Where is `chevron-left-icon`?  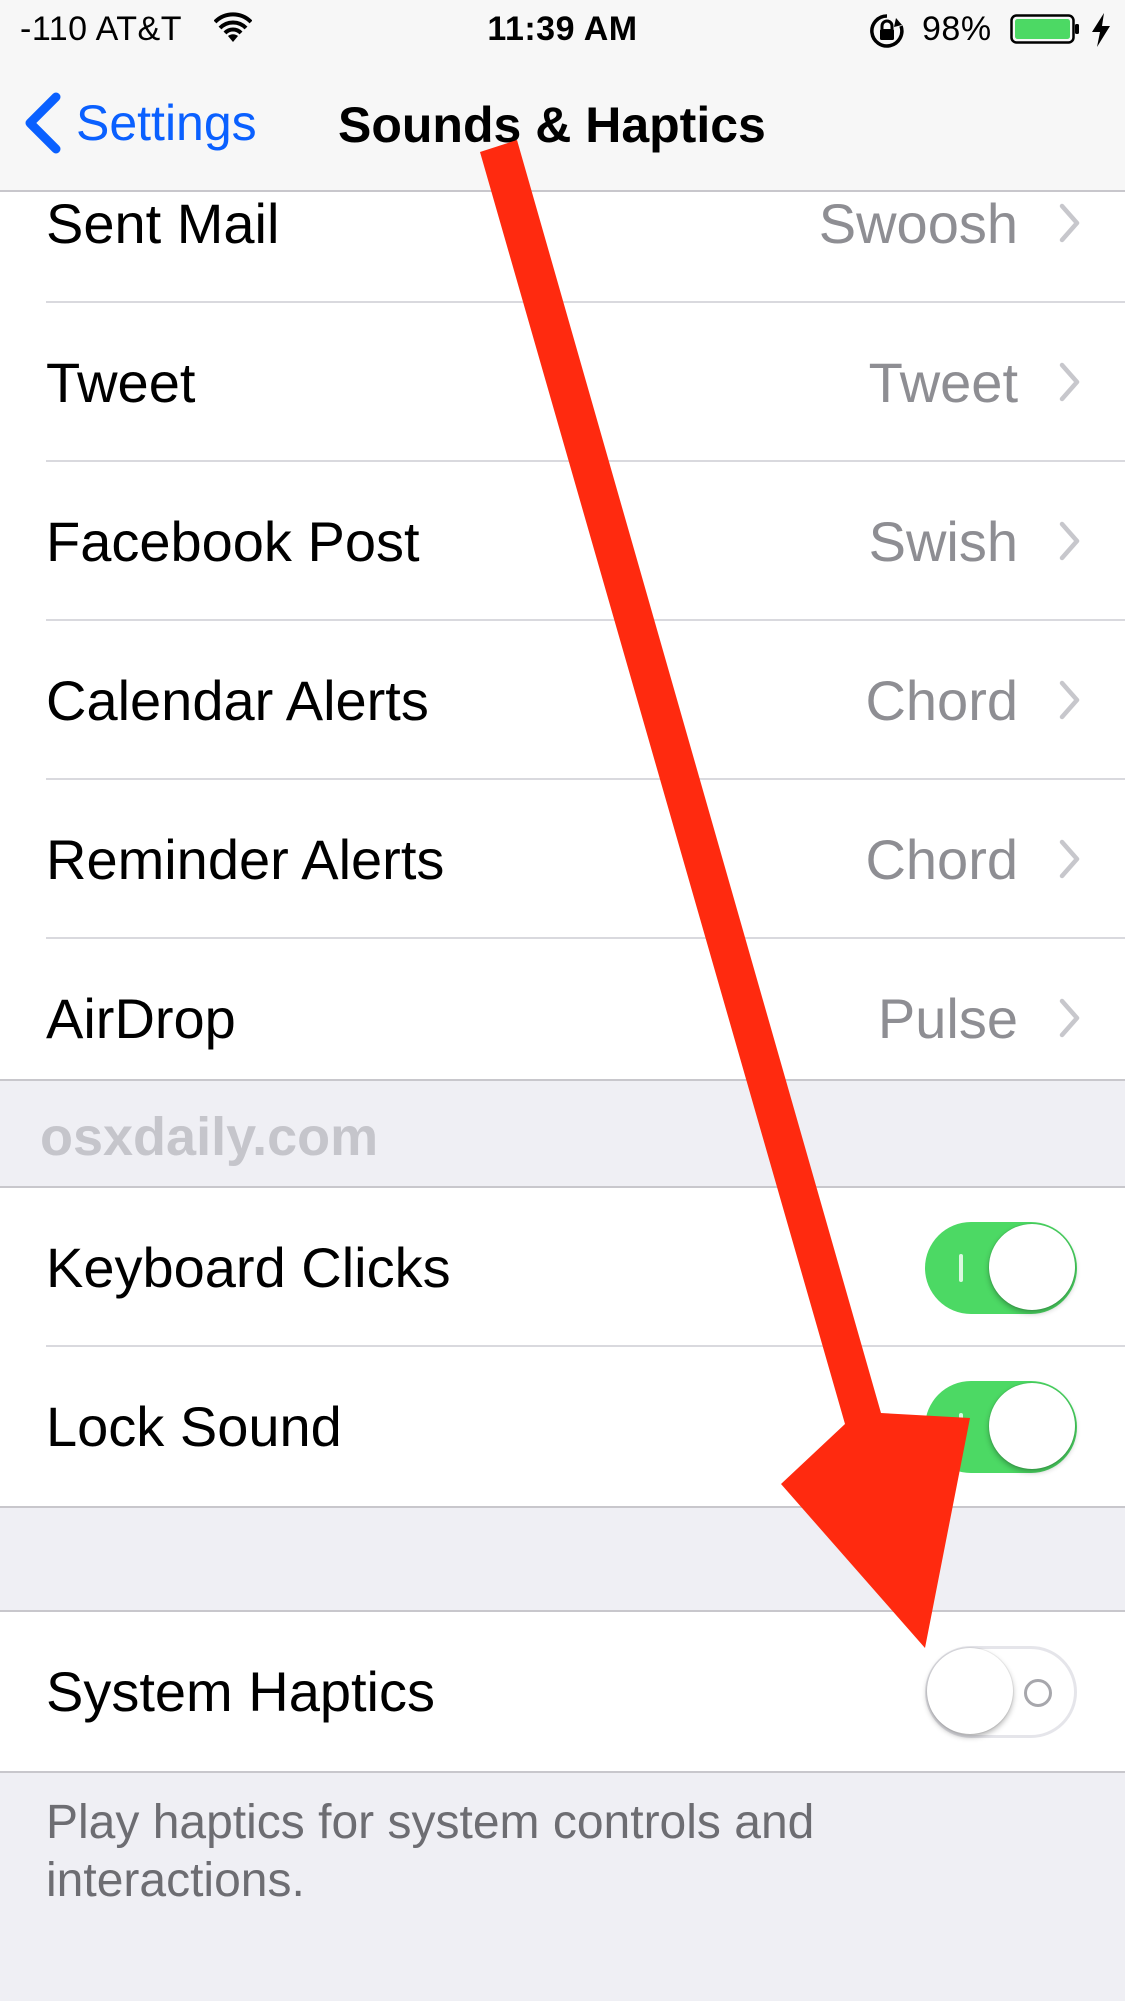 chevron-left-icon is located at coordinates (43, 123).